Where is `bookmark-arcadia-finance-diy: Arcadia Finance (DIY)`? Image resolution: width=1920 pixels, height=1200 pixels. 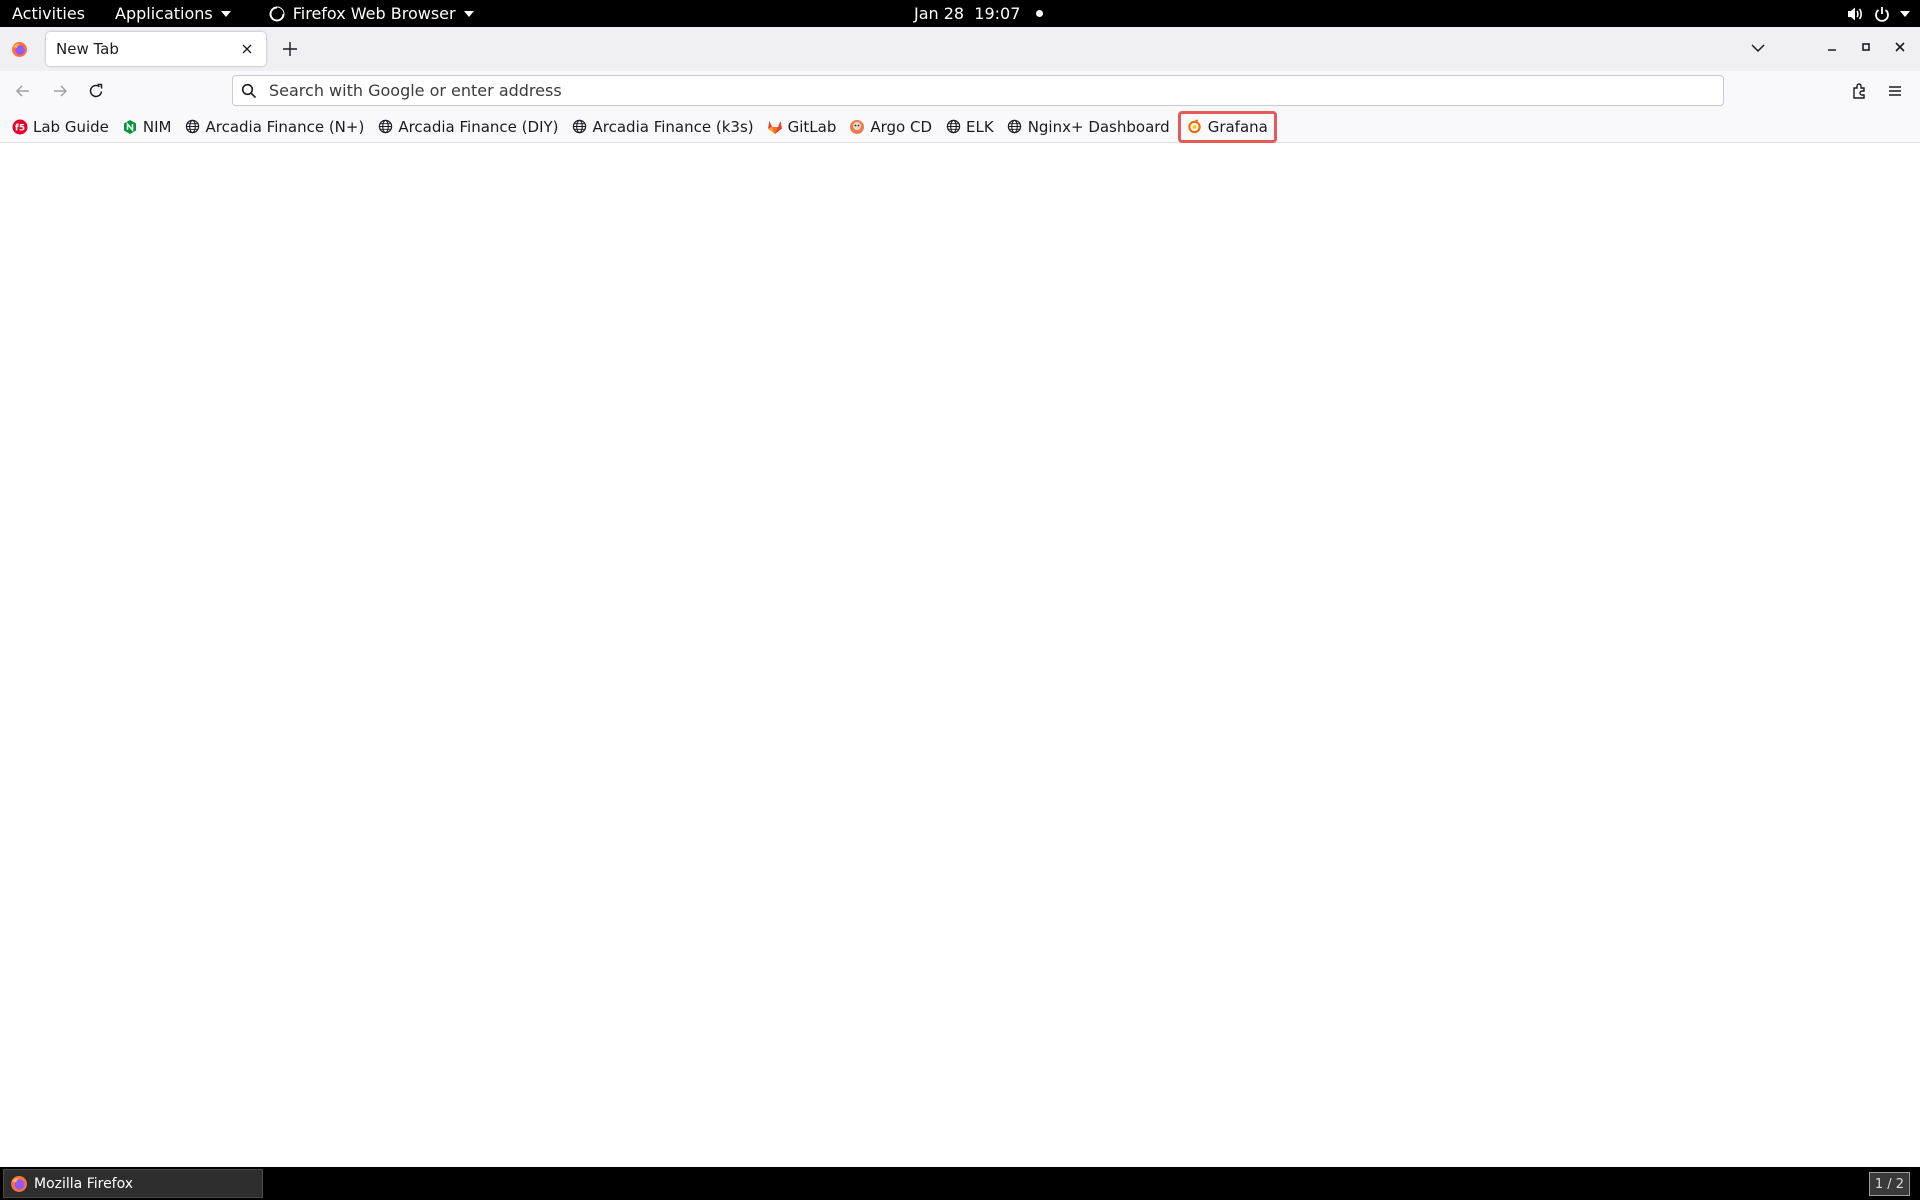
bookmark-arcadia-finance-diy: Arcadia Finance (DIY) is located at coordinates (467, 127).